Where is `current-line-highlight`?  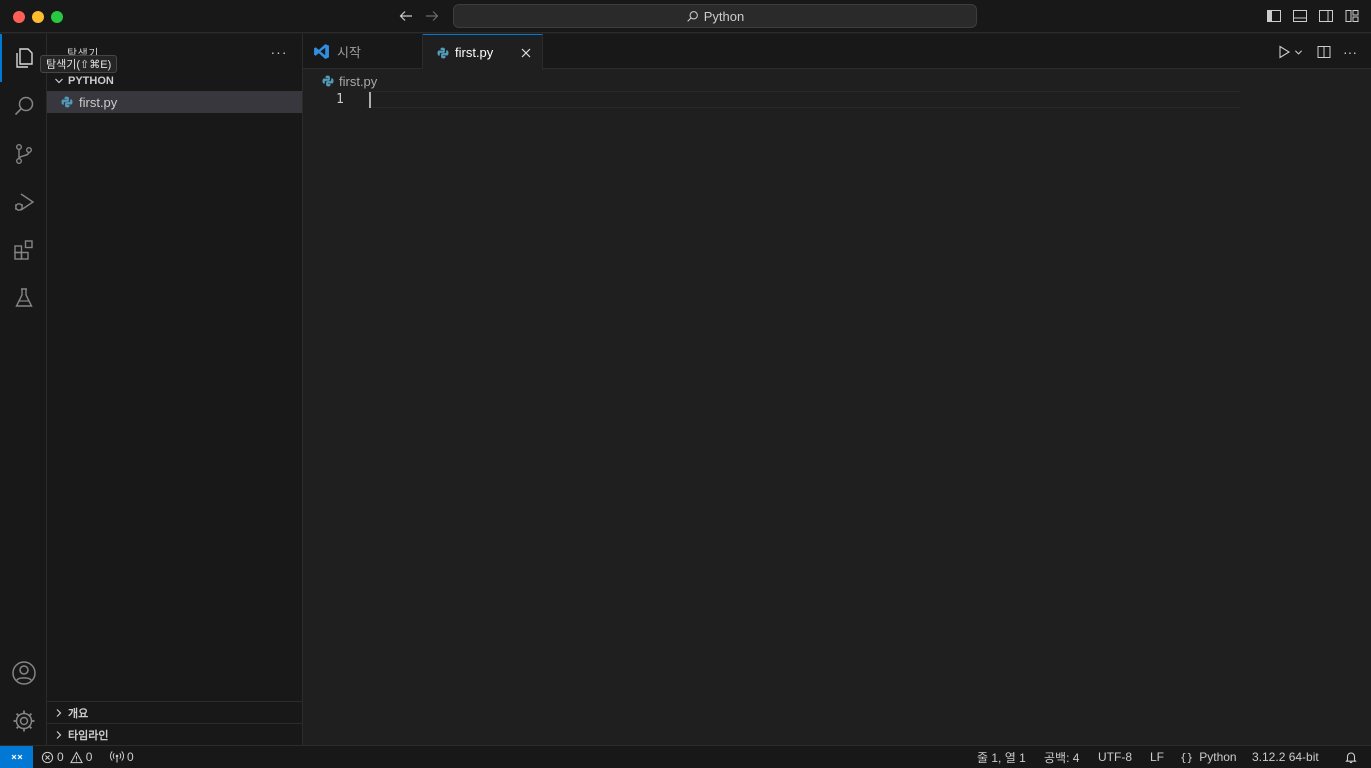 current-line-highlight is located at coordinates (803, 99).